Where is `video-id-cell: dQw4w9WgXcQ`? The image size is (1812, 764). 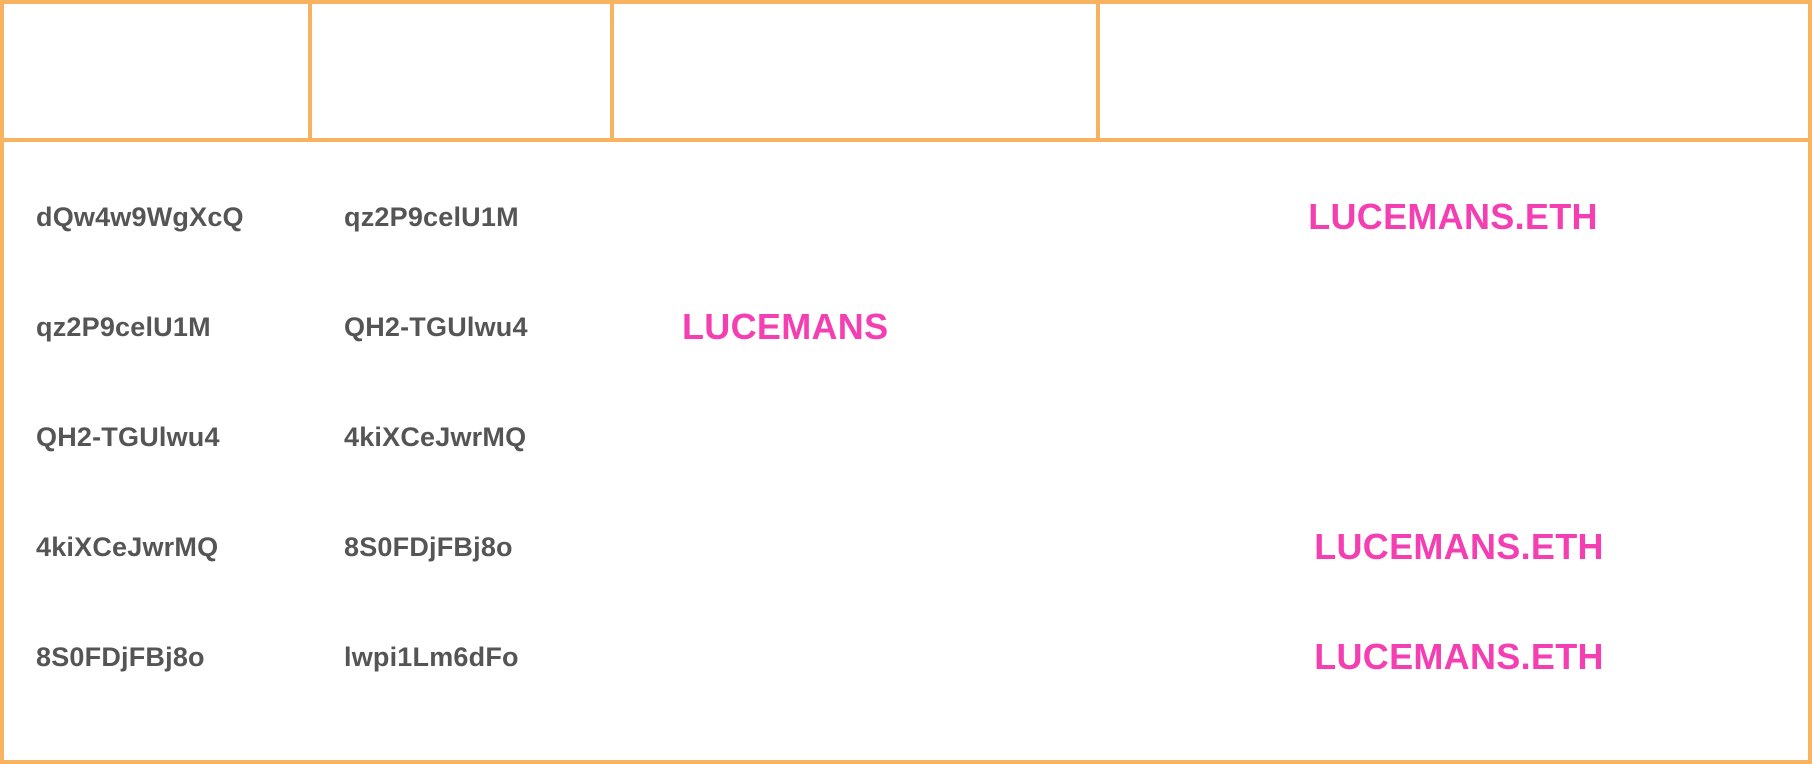 video-id-cell: dQw4w9WgXcQ is located at coordinates (140, 216).